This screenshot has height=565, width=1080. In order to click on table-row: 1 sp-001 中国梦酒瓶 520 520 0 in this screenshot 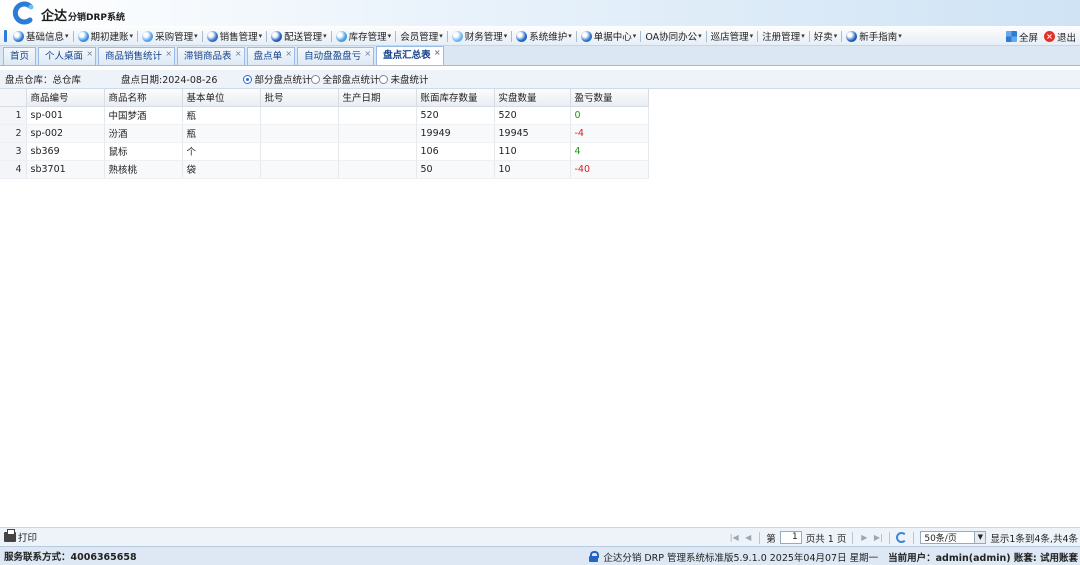, I will do `click(324, 115)`.